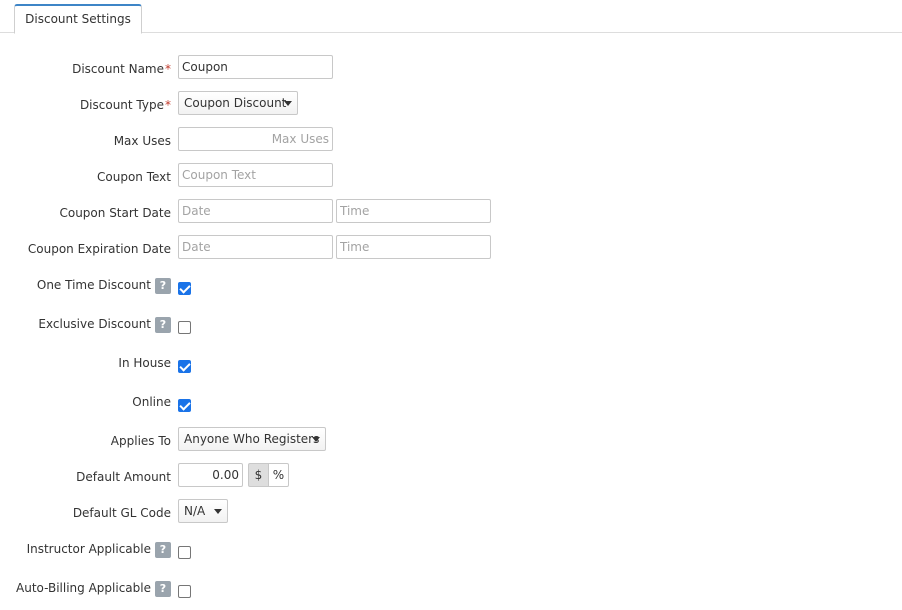  Describe the element at coordinates (255, 67) in the screenshot. I see `discount-name-input` at that location.